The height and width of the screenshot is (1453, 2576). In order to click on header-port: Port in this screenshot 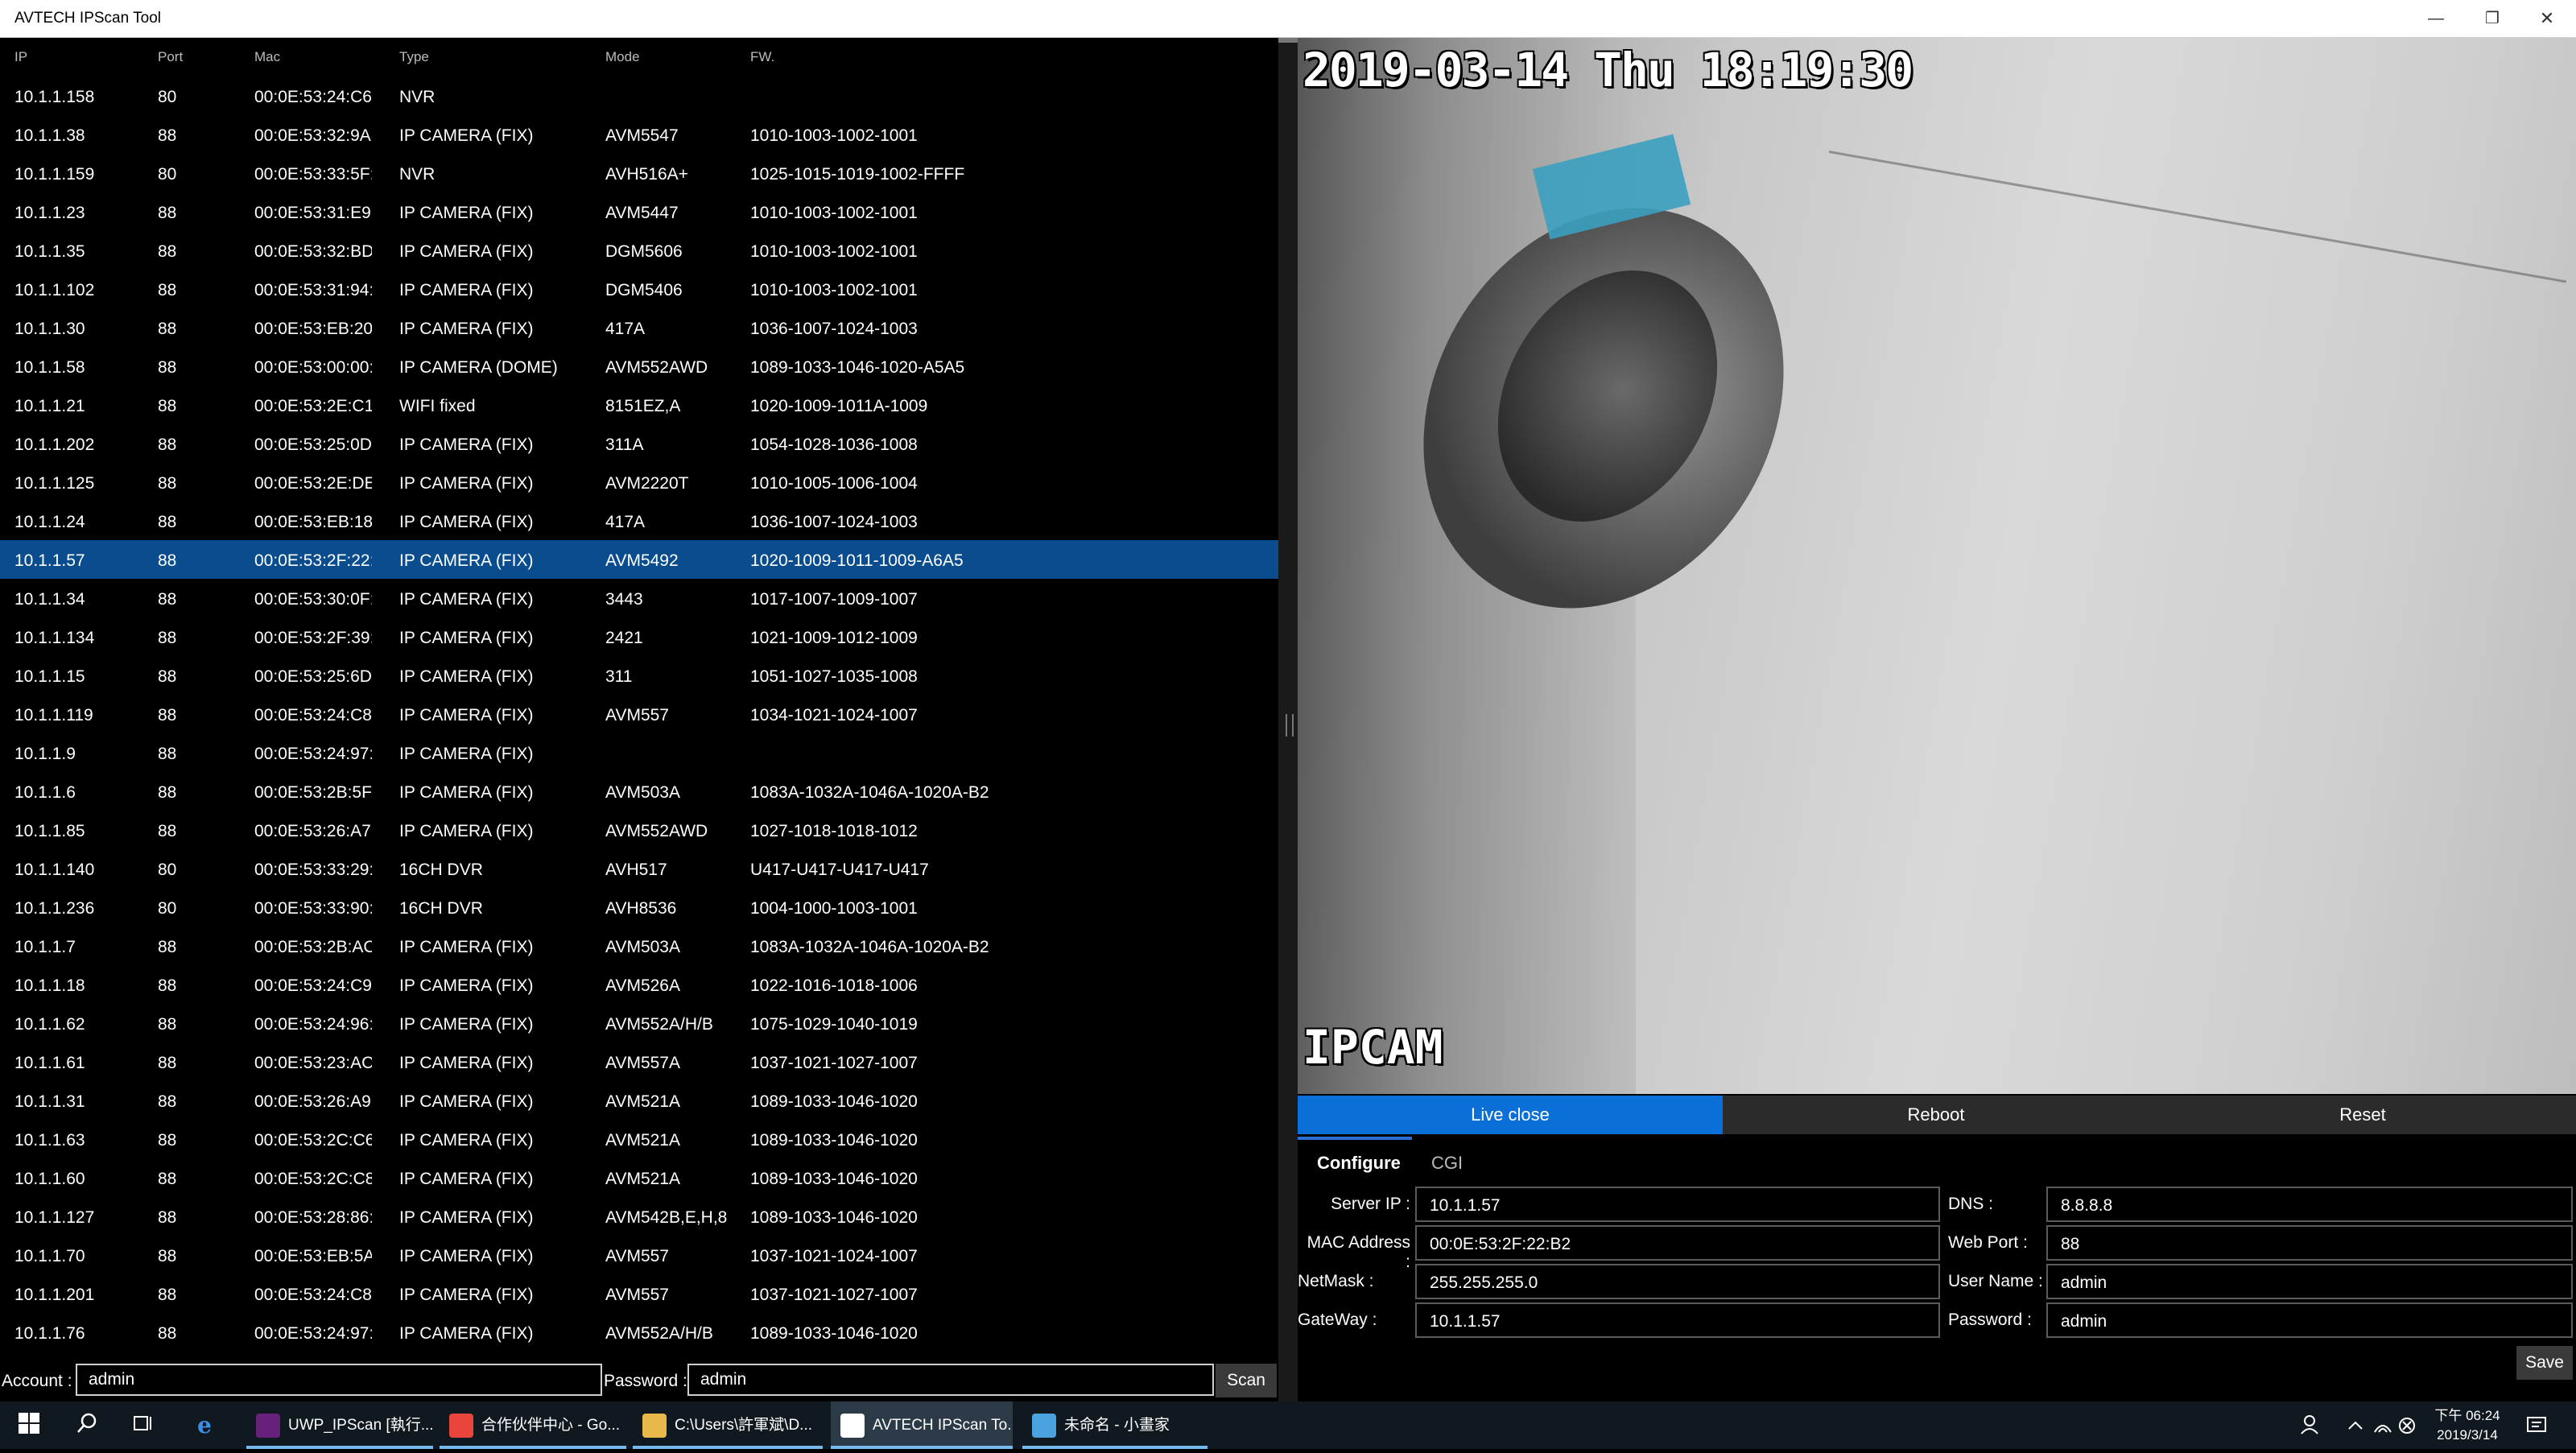, I will do `click(170, 57)`.